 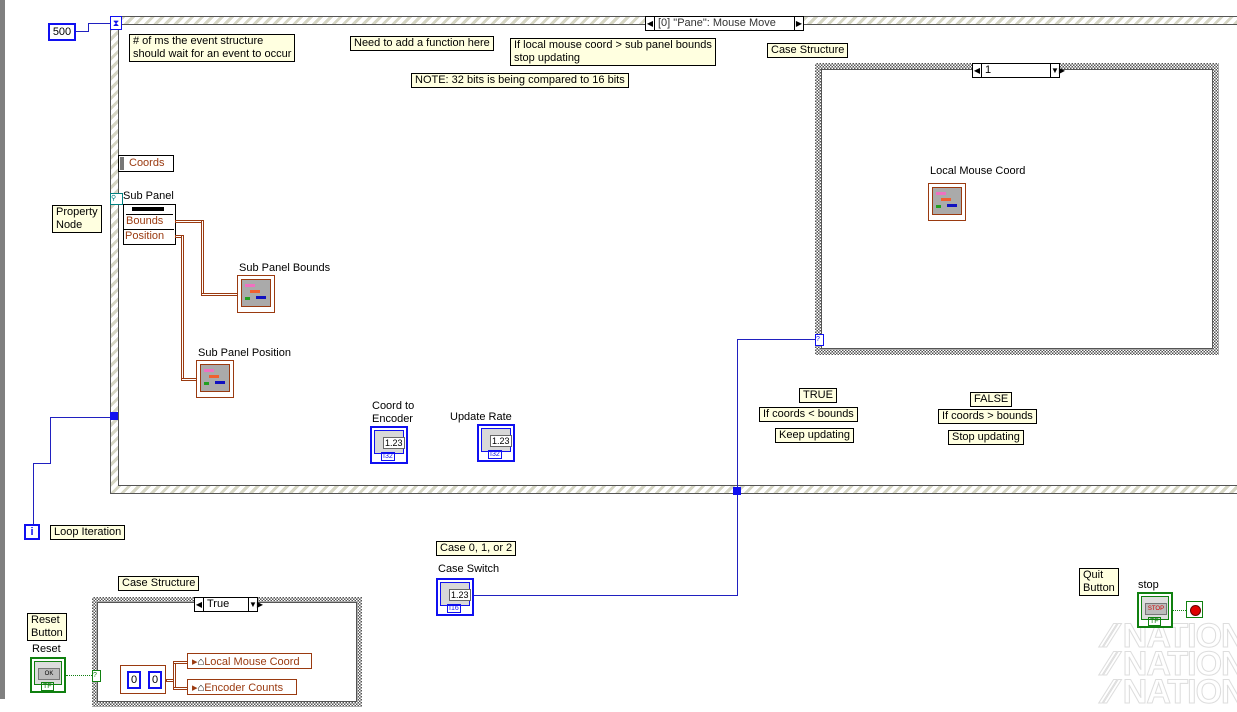 I want to click on loop-stop-terminal, so click(x=1194, y=609).